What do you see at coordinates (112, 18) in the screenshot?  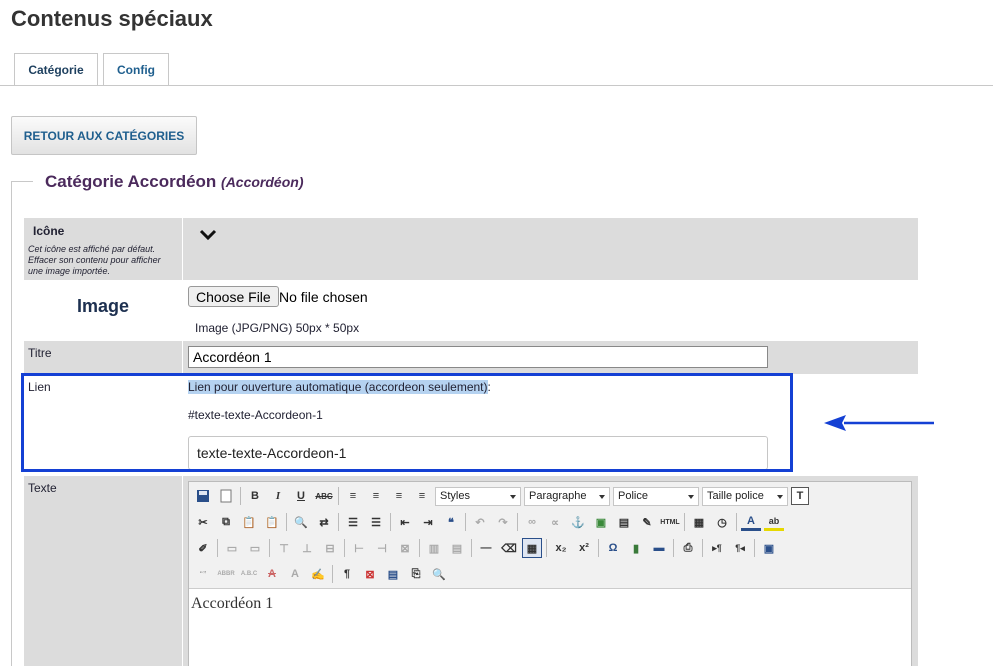 I see `page-title: Contenus spéciaux` at bounding box center [112, 18].